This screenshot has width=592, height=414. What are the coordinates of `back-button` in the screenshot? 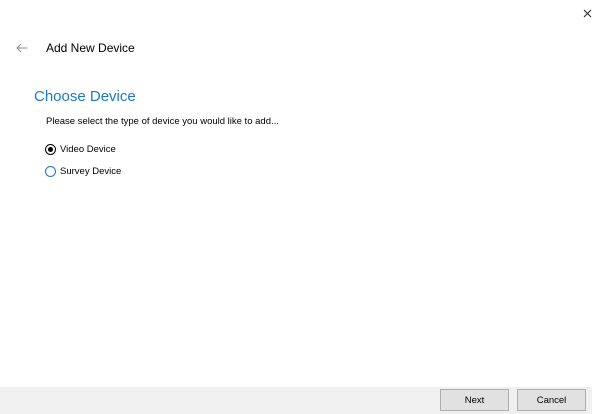 It's located at (22, 48).